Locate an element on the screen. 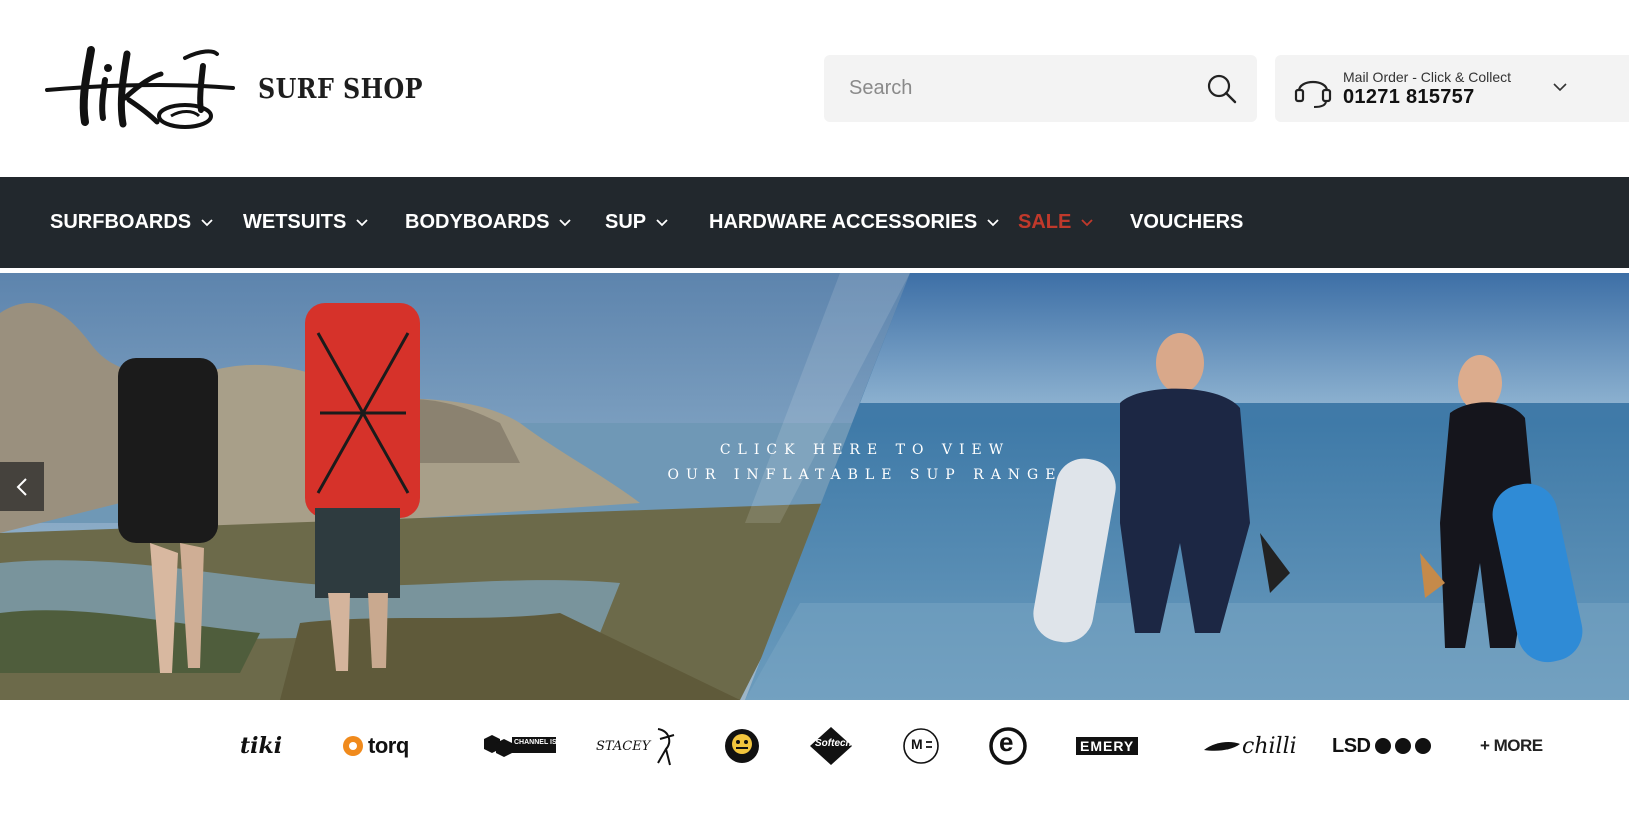 The image size is (1629, 824). brand-label: torq is located at coordinates (388, 745).